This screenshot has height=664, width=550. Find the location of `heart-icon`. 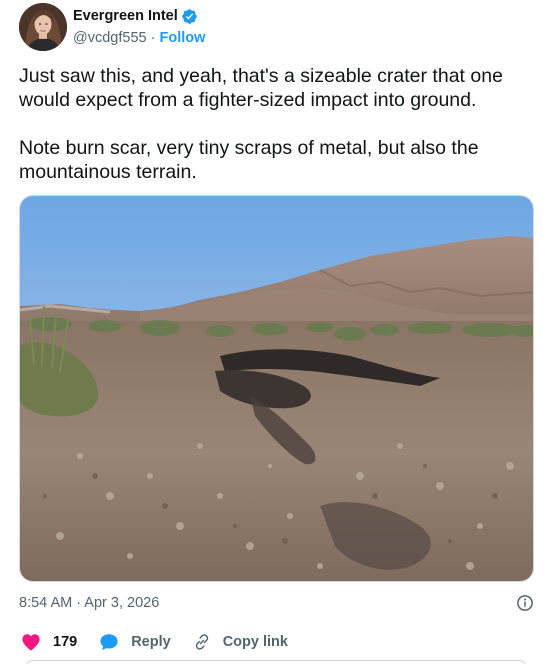

heart-icon is located at coordinates (31, 642).